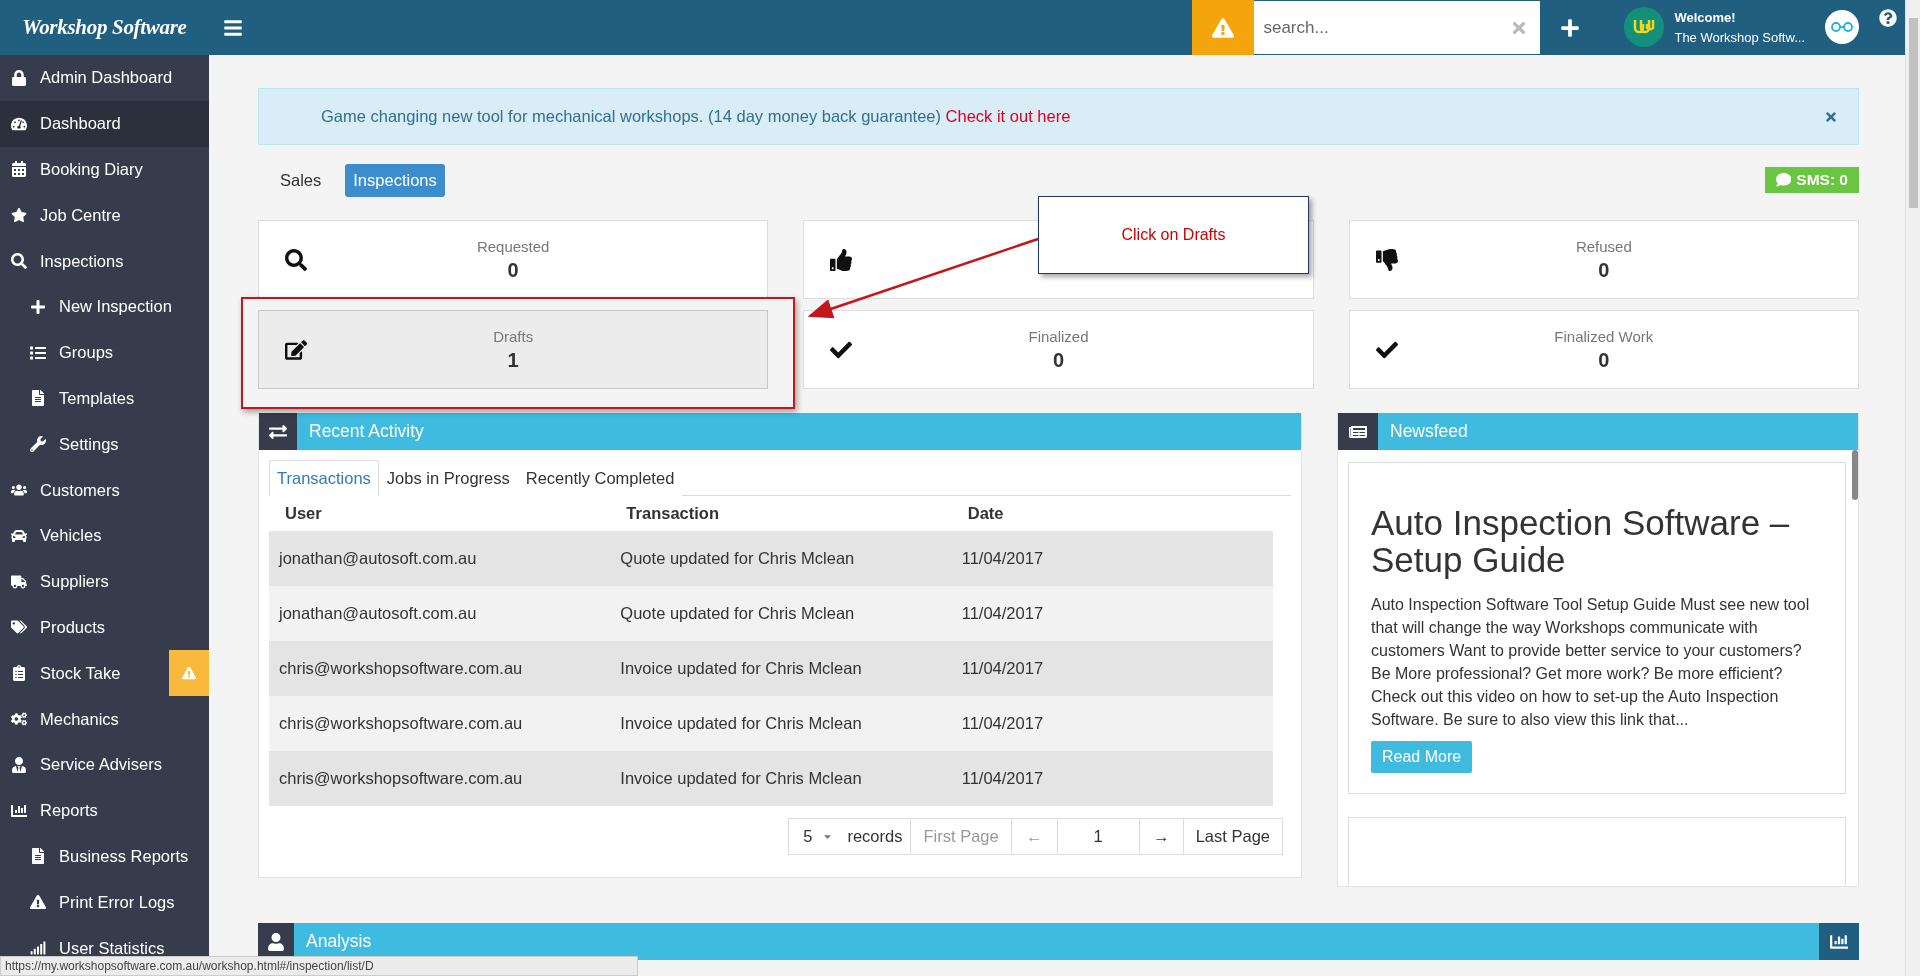 This screenshot has width=1920, height=976. Describe the element at coordinates (1581, 542) in the screenshot. I see `article-title: Auto Inspection Software – Setup Guide` at that location.